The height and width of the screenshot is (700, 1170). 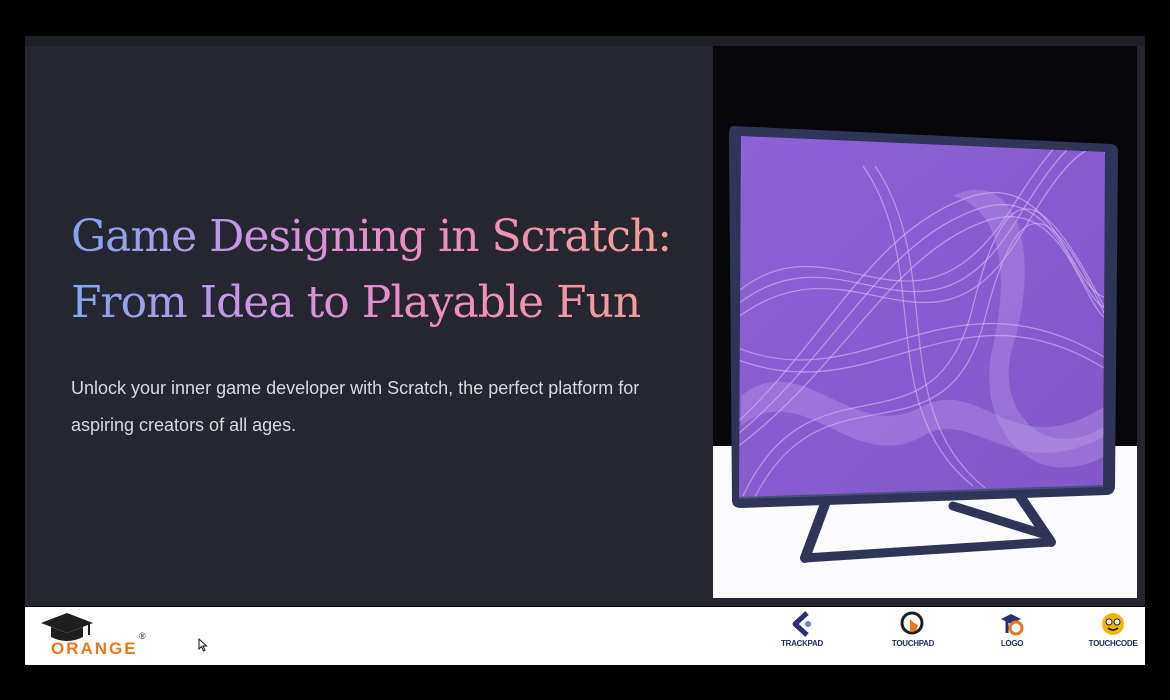 I want to click on orange-logo: ORANGE ®, so click(x=95, y=635).